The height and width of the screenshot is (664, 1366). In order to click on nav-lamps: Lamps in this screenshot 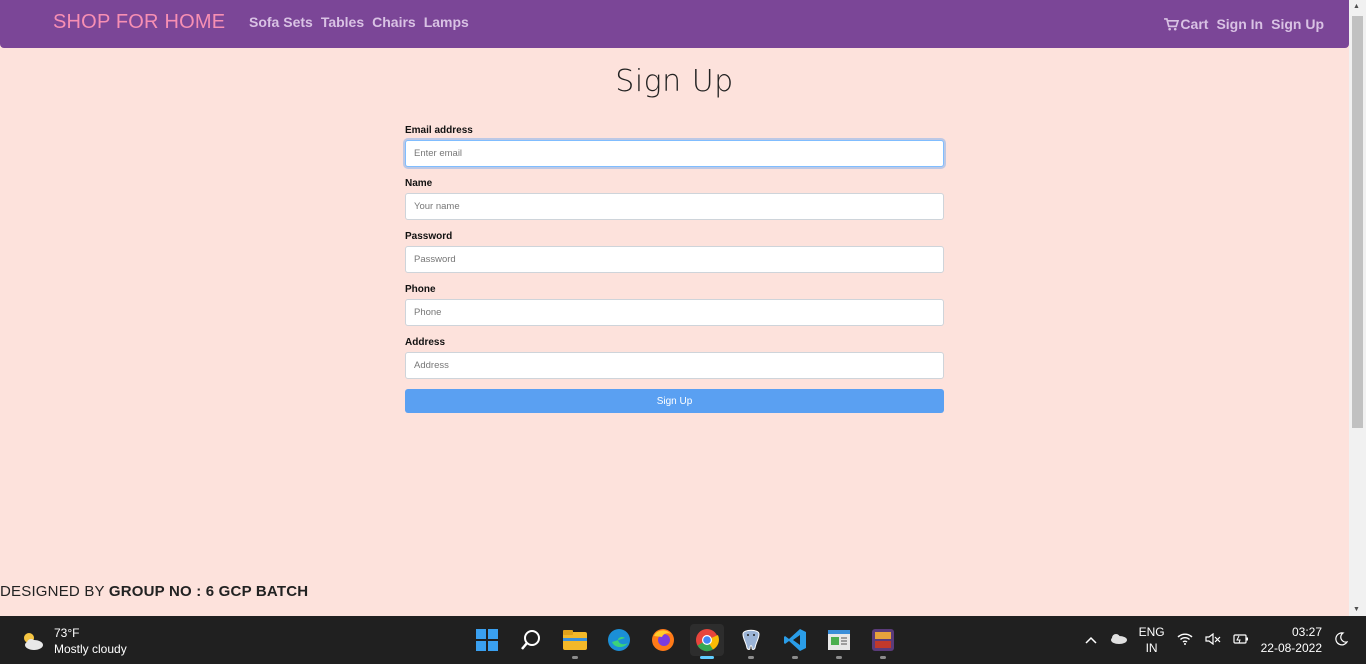, I will do `click(446, 22)`.